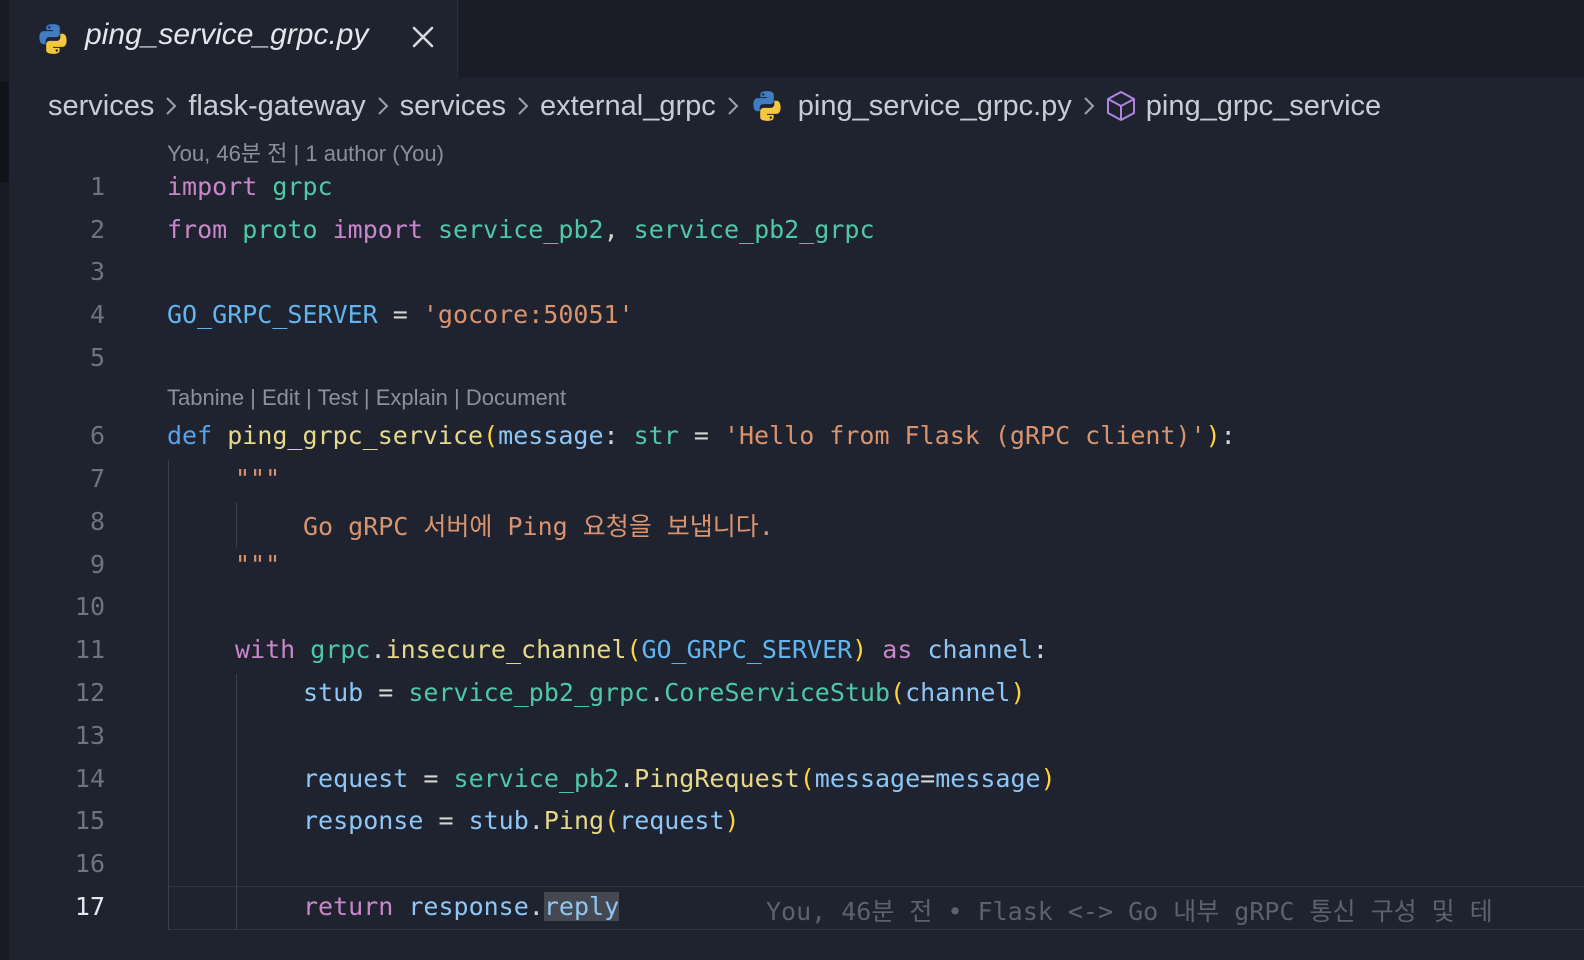 This screenshot has height=960, width=1584. I want to click on selected-word: reply, so click(581, 906).